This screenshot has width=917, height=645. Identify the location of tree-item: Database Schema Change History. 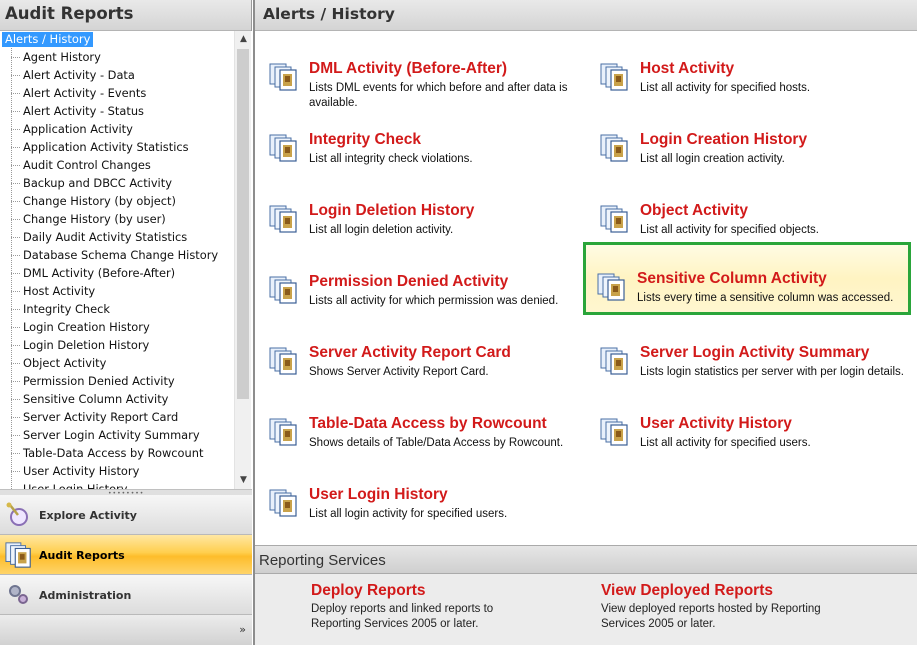
(122, 255).